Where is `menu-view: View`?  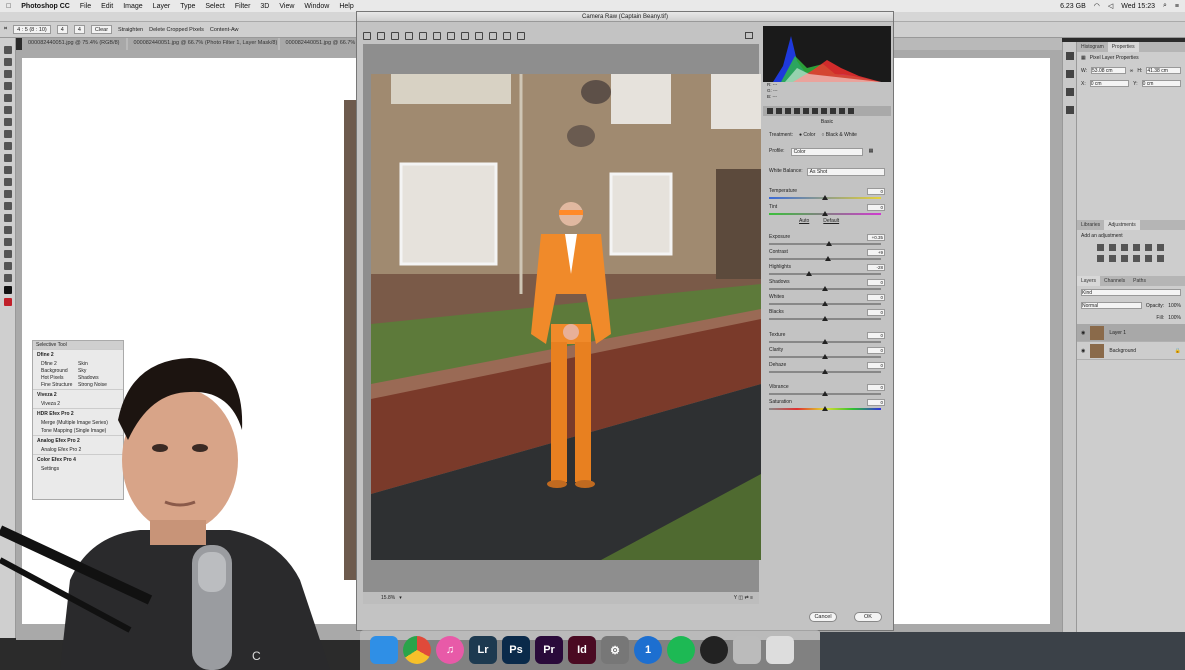 menu-view: View is located at coordinates (286, 6).